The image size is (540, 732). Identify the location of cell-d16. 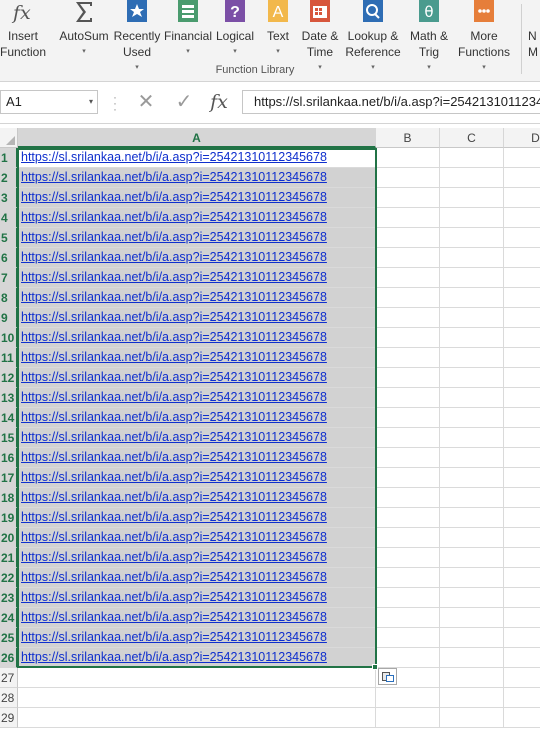
(522, 458).